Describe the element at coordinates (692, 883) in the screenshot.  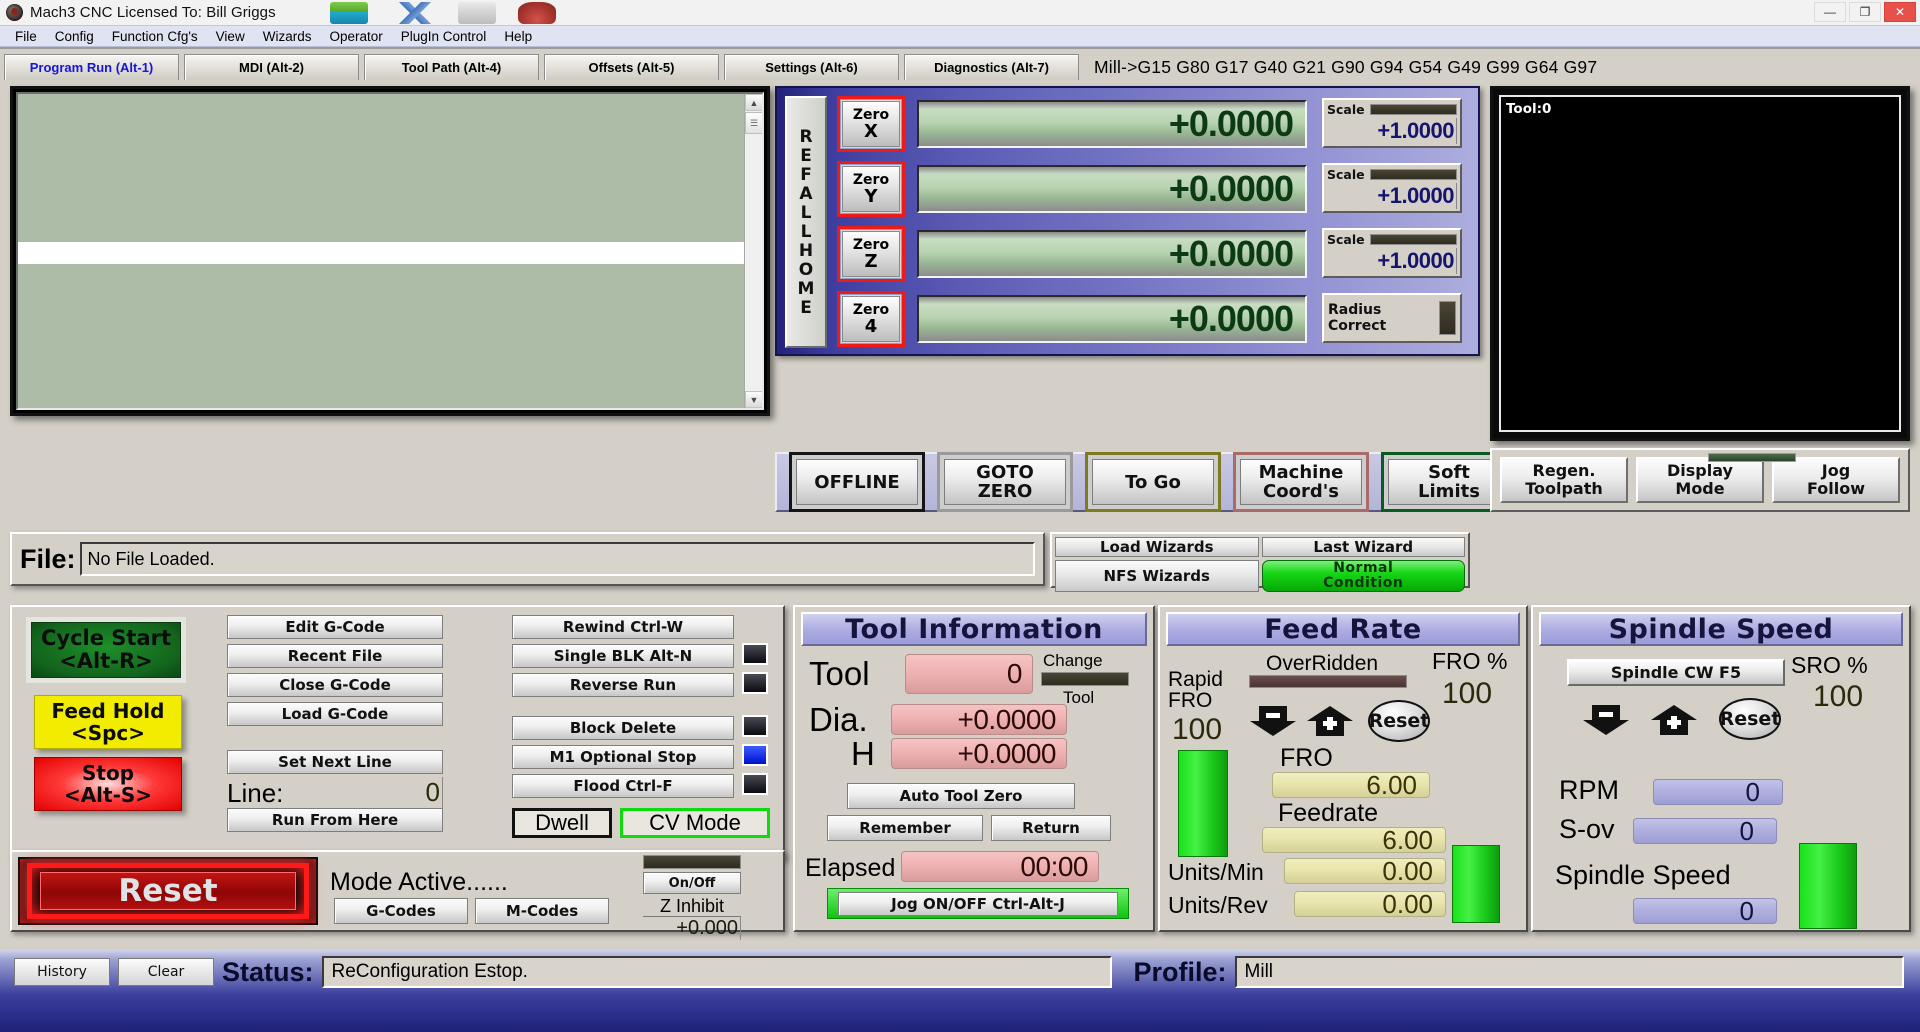
I see `z-inhibit-on-off-button: On/Off` at that location.